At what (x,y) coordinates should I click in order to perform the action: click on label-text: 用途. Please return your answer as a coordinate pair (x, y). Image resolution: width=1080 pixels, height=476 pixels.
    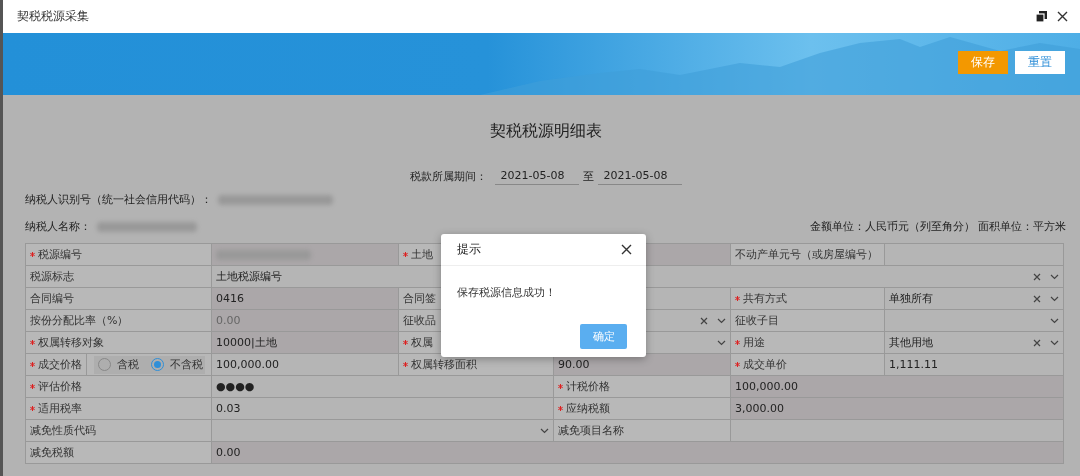
    Looking at the image, I should click on (754, 342).